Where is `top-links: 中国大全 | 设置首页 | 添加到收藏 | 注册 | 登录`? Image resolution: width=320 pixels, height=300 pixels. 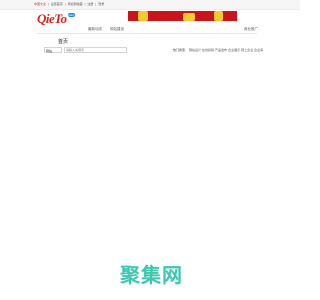
top-links: 中国大全 | 设置首页 | 添加到收藏 | 注册 | 登录 is located at coordinates (69, 4).